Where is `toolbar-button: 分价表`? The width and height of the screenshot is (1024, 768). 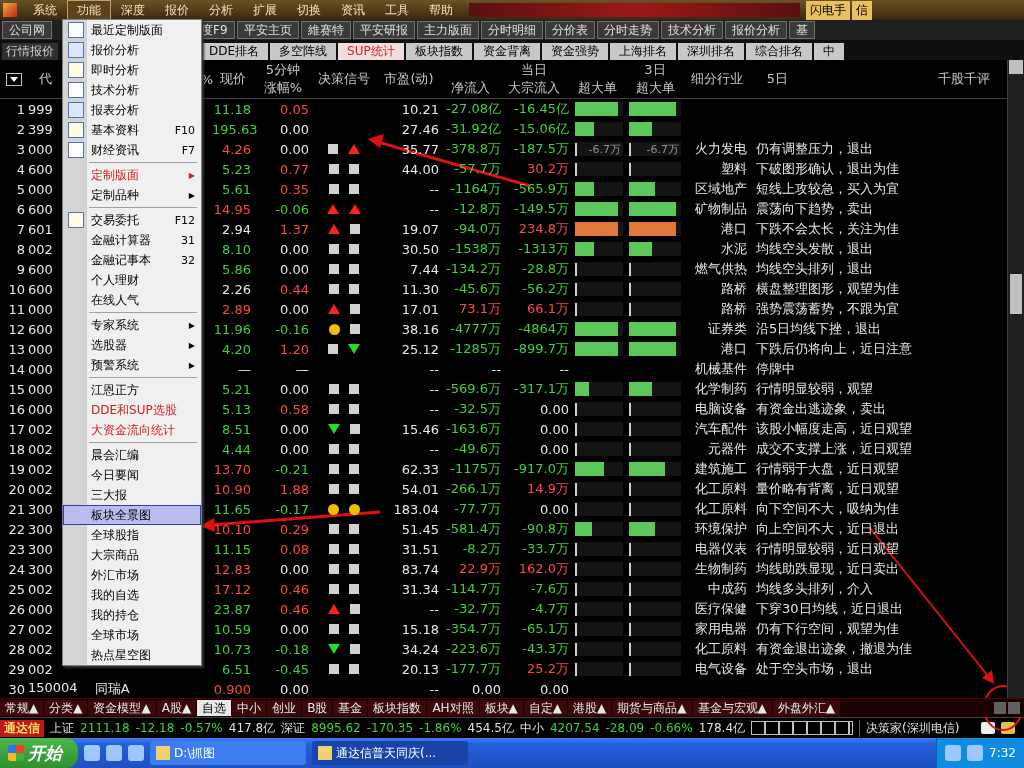 toolbar-button: 分价表 is located at coordinates (569, 30).